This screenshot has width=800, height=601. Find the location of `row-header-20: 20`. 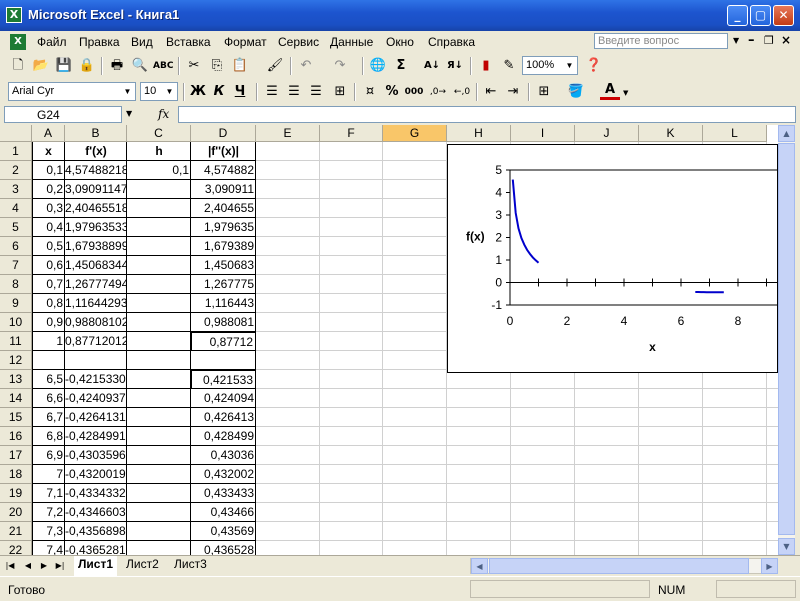

row-header-20: 20 is located at coordinates (16, 512).